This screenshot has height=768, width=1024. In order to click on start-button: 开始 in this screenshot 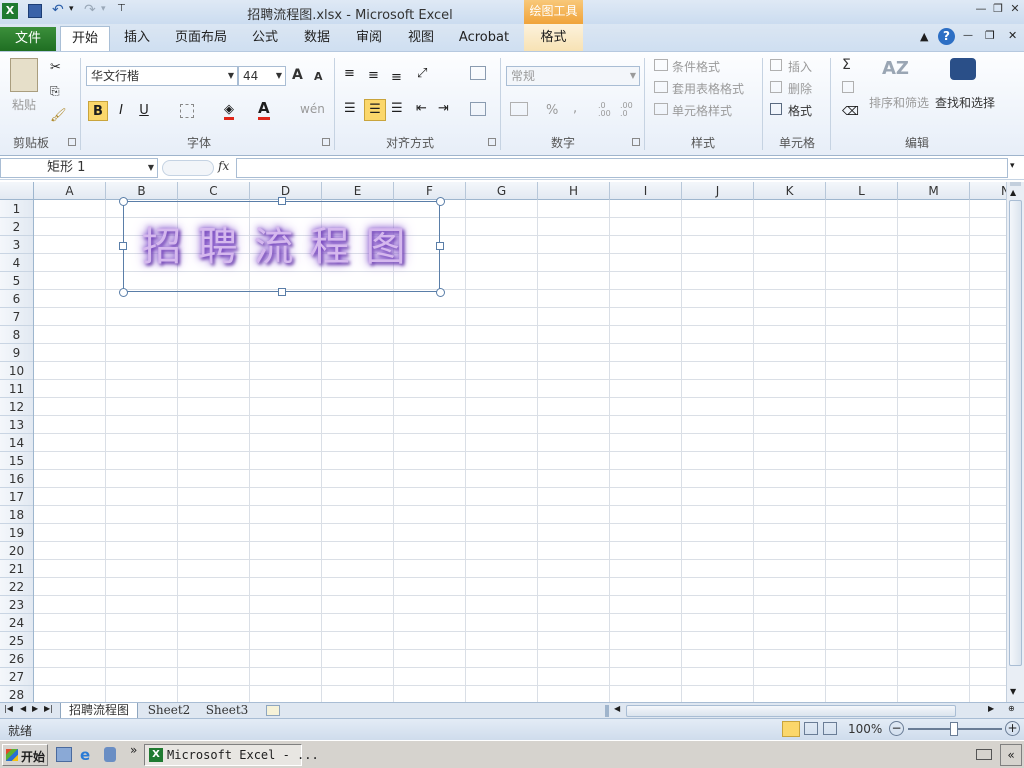, I will do `click(25, 755)`.